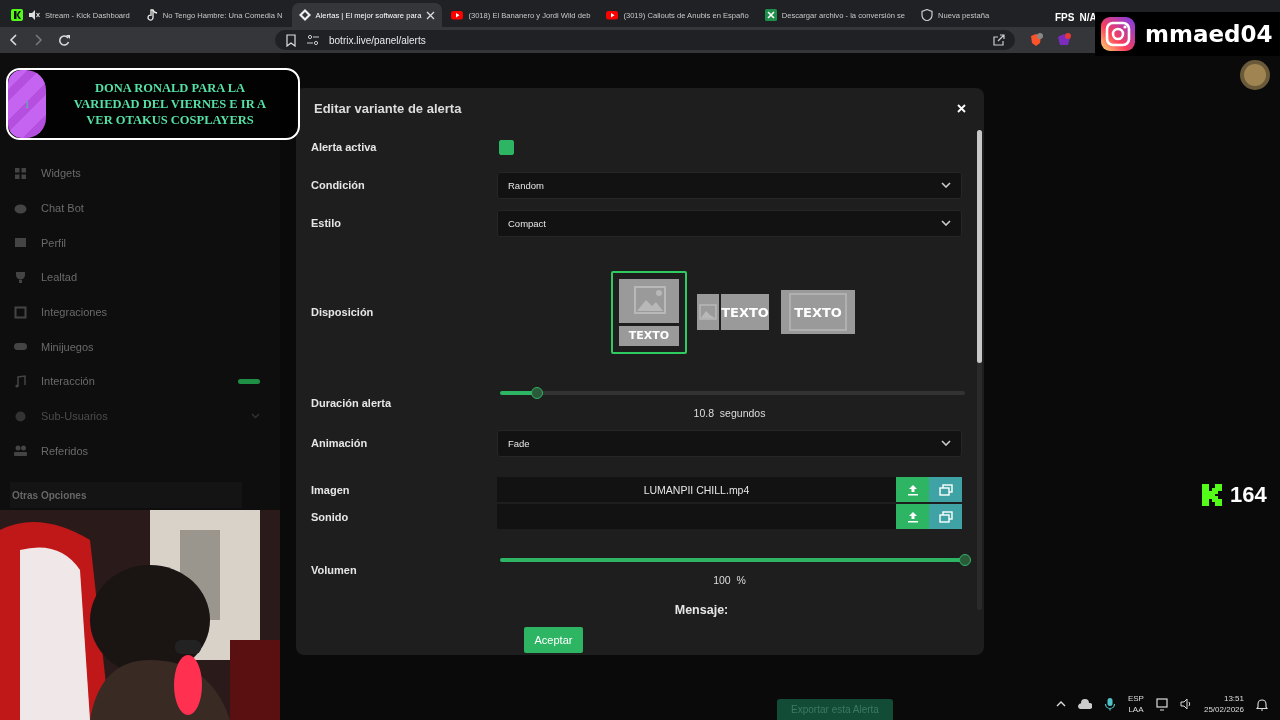  I want to click on file-name: LUMANPII CHILL.mp4, so click(696, 489).